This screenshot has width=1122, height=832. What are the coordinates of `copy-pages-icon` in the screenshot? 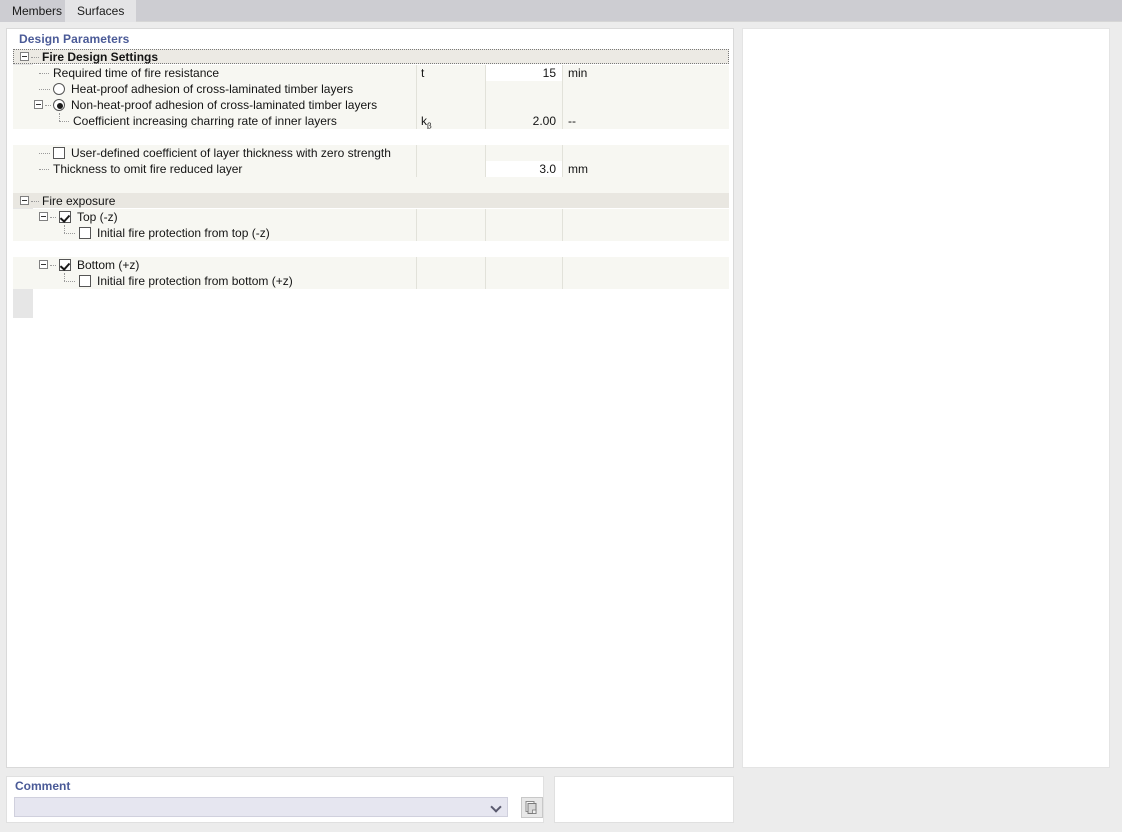 It's located at (531, 807).